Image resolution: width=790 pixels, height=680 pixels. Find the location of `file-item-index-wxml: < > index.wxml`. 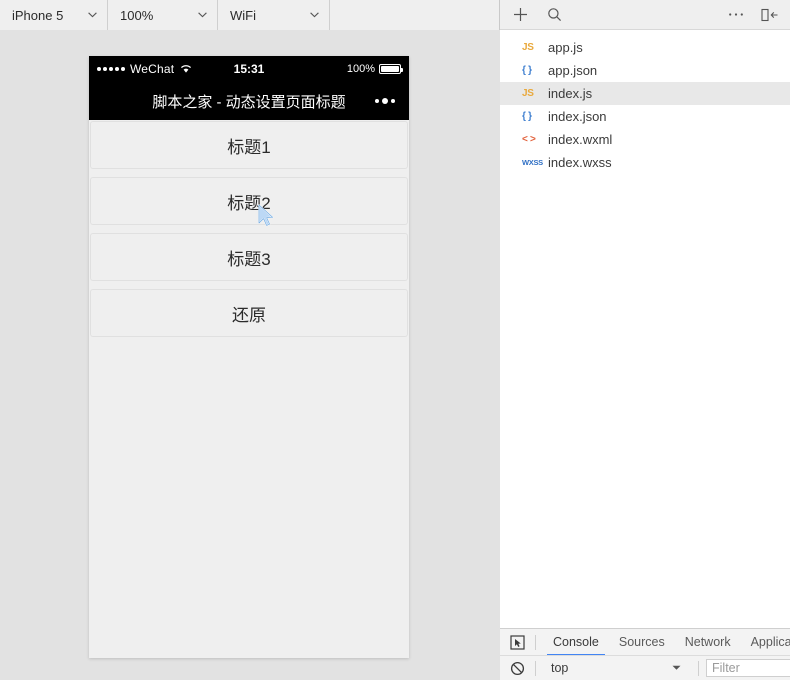

file-item-index-wxml: < > index.wxml is located at coordinates (645, 139).